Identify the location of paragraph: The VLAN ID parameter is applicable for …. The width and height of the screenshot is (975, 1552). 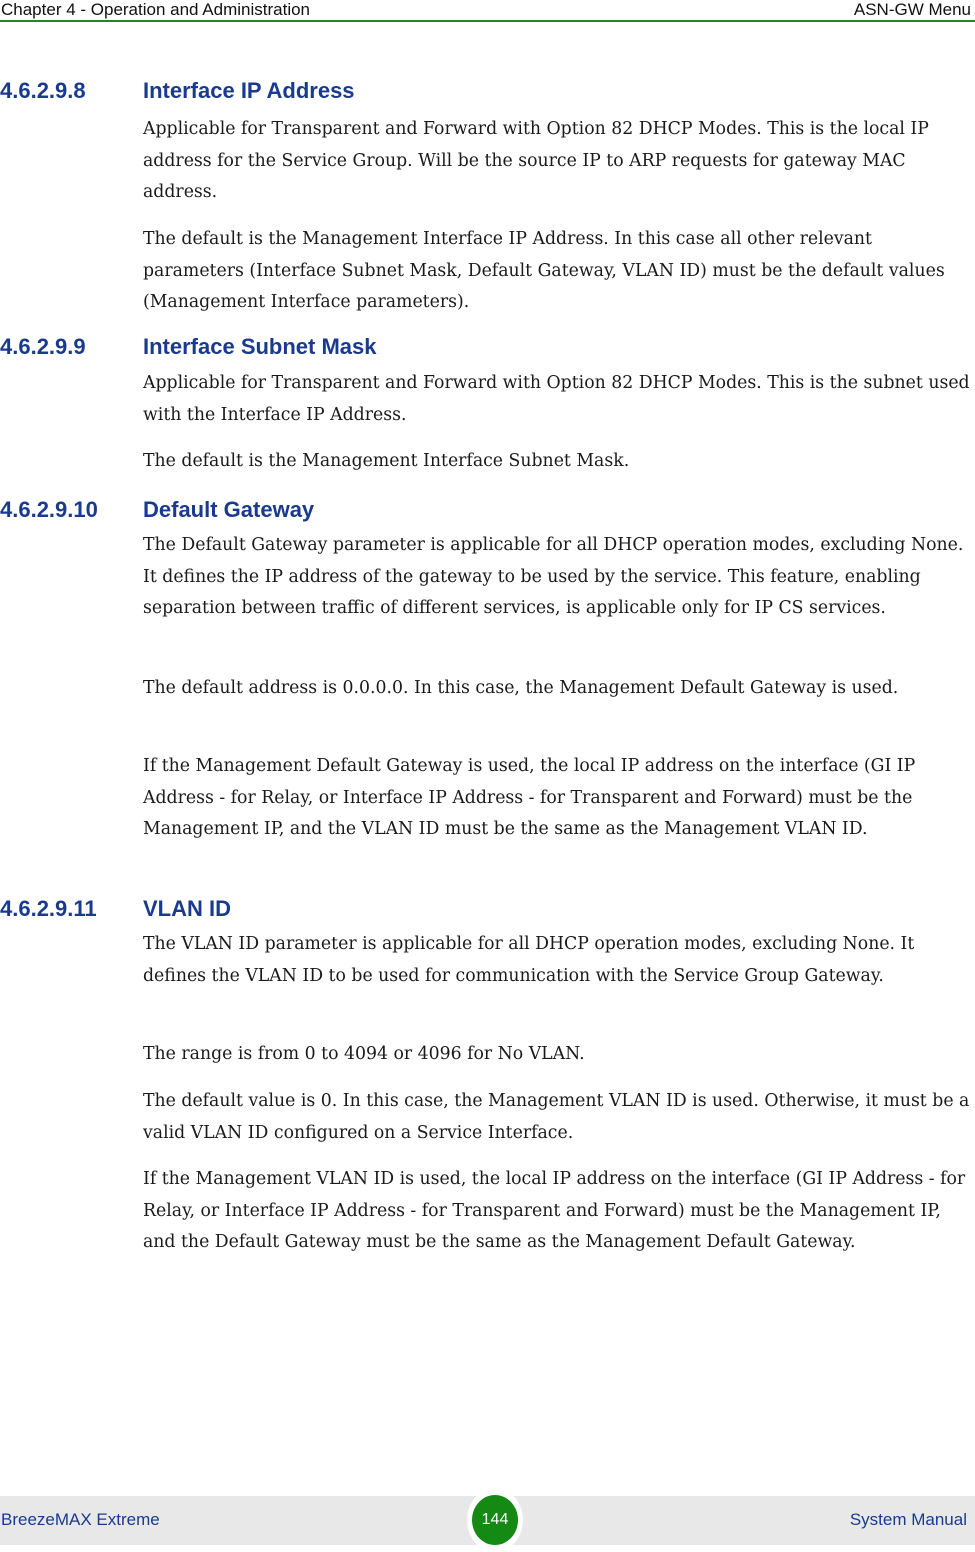
(529, 960).